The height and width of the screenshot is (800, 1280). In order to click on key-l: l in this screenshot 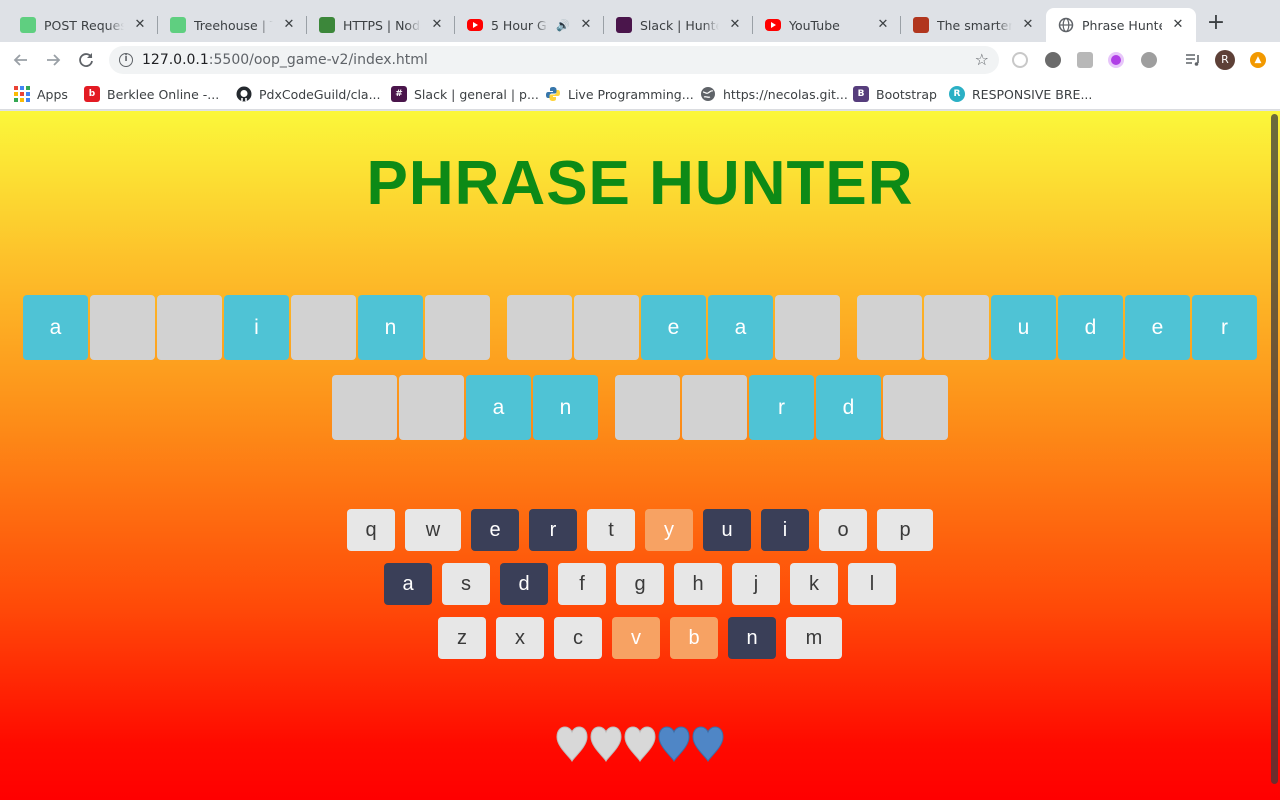, I will do `click(872, 584)`.